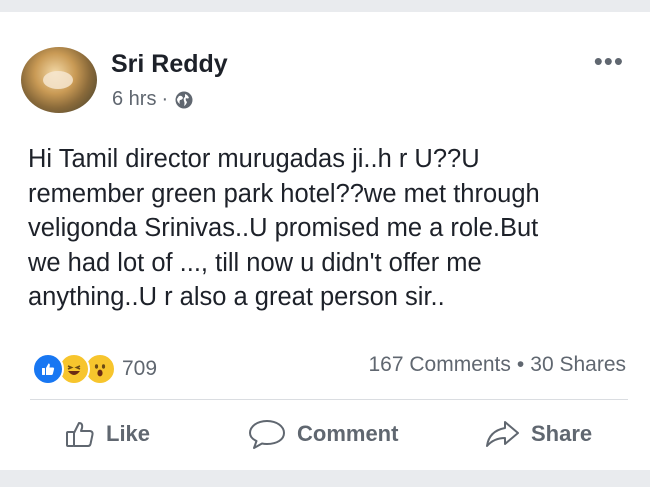 This screenshot has width=650, height=487. What do you see at coordinates (134, 99) in the screenshot?
I see `post-time: 6 hrs` at bounding box center [134, 99].